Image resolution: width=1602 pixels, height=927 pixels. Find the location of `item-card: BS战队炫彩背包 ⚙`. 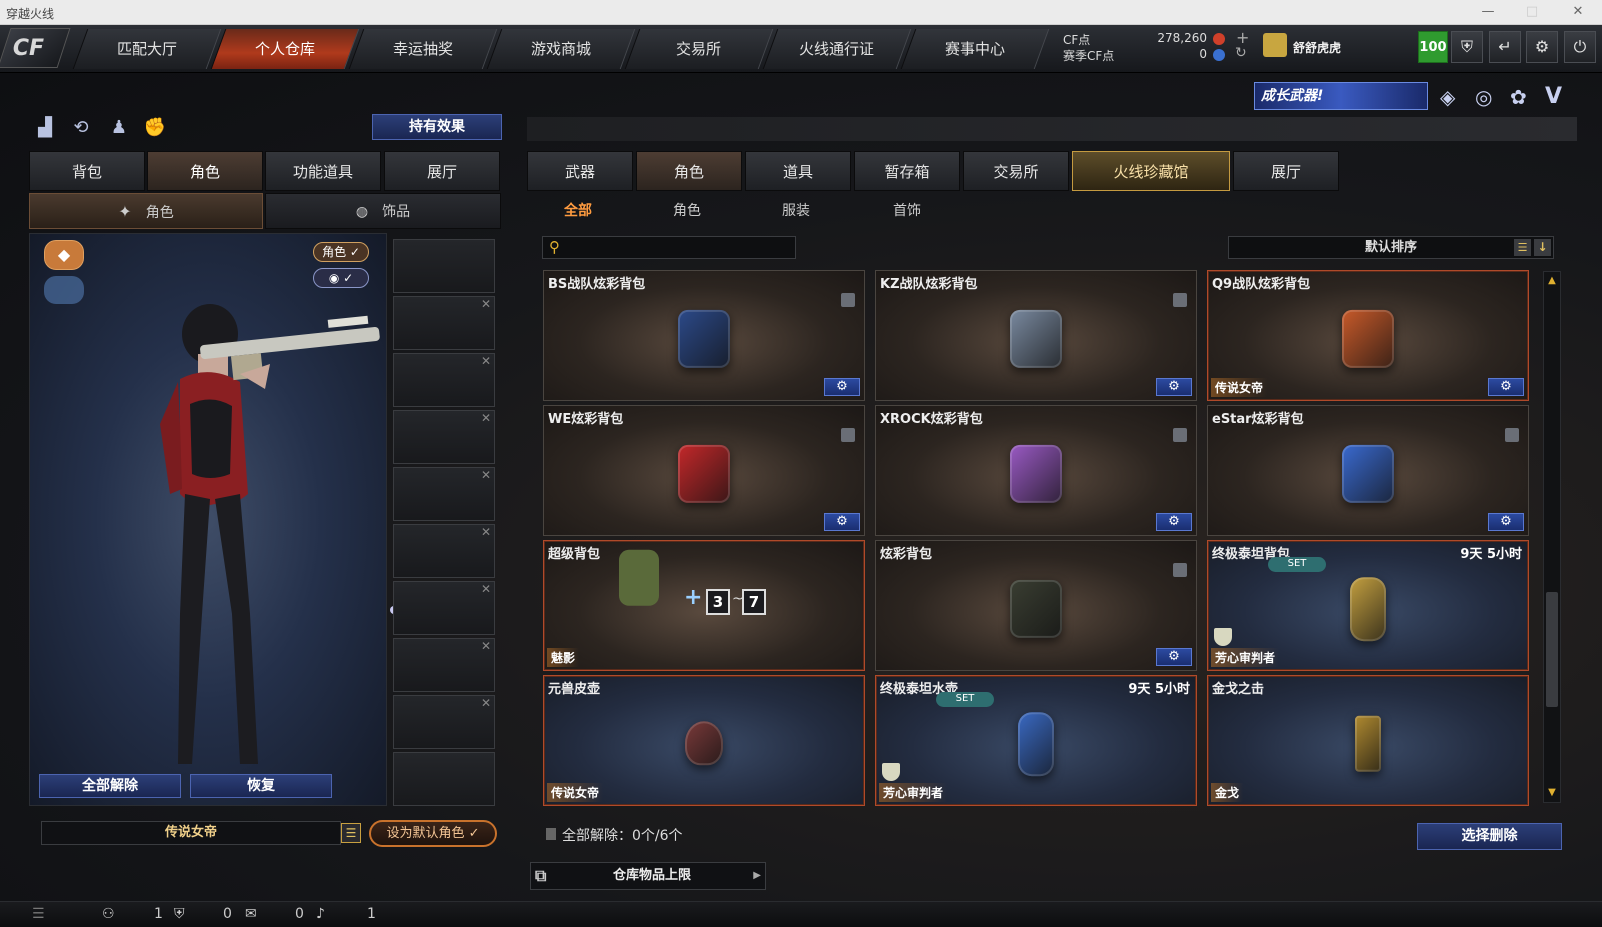

item-card: BS战队炫彩背包 ⚙ is located at coordinates (704, 335).